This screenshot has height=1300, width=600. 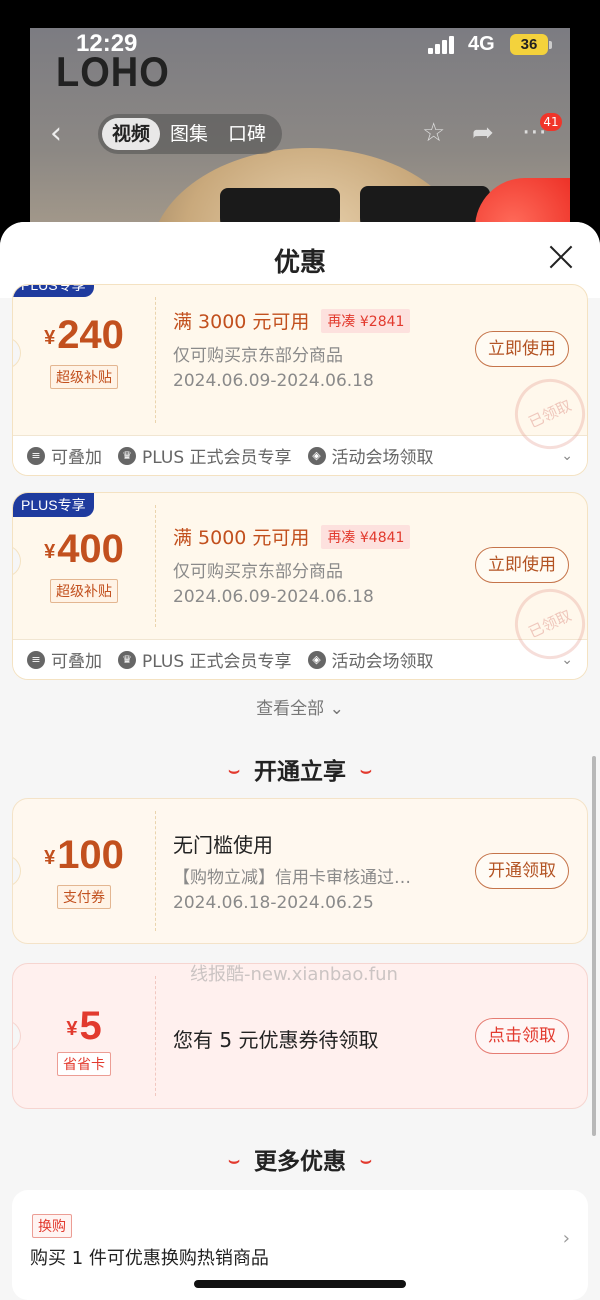 What do you see at coordinates (84, 335) in the screenshot?
I see `coupon-amount: ¥240` at bounding box center [84, 335].